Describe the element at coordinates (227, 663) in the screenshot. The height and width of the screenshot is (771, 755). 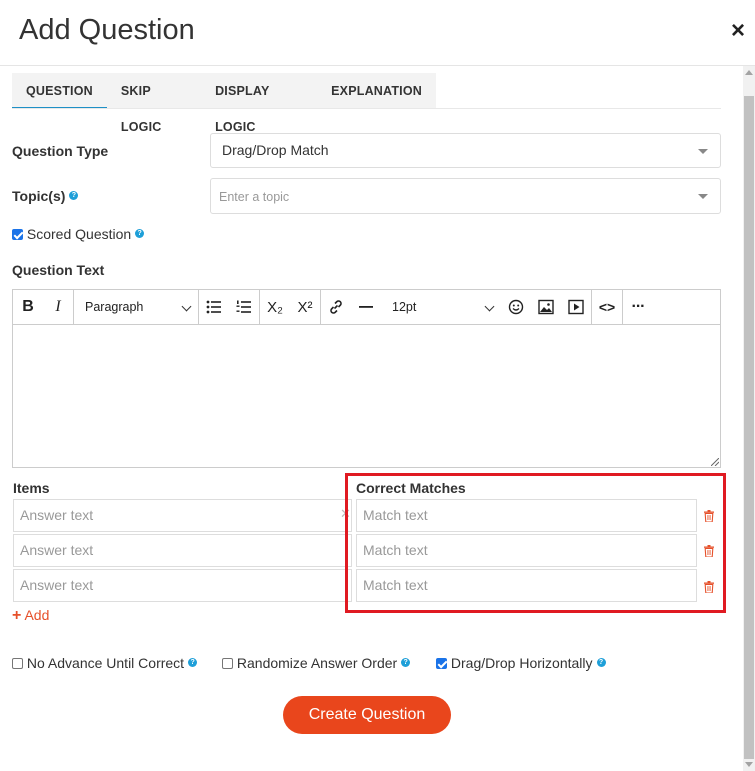
I see `randomize-checkbox` at that location.